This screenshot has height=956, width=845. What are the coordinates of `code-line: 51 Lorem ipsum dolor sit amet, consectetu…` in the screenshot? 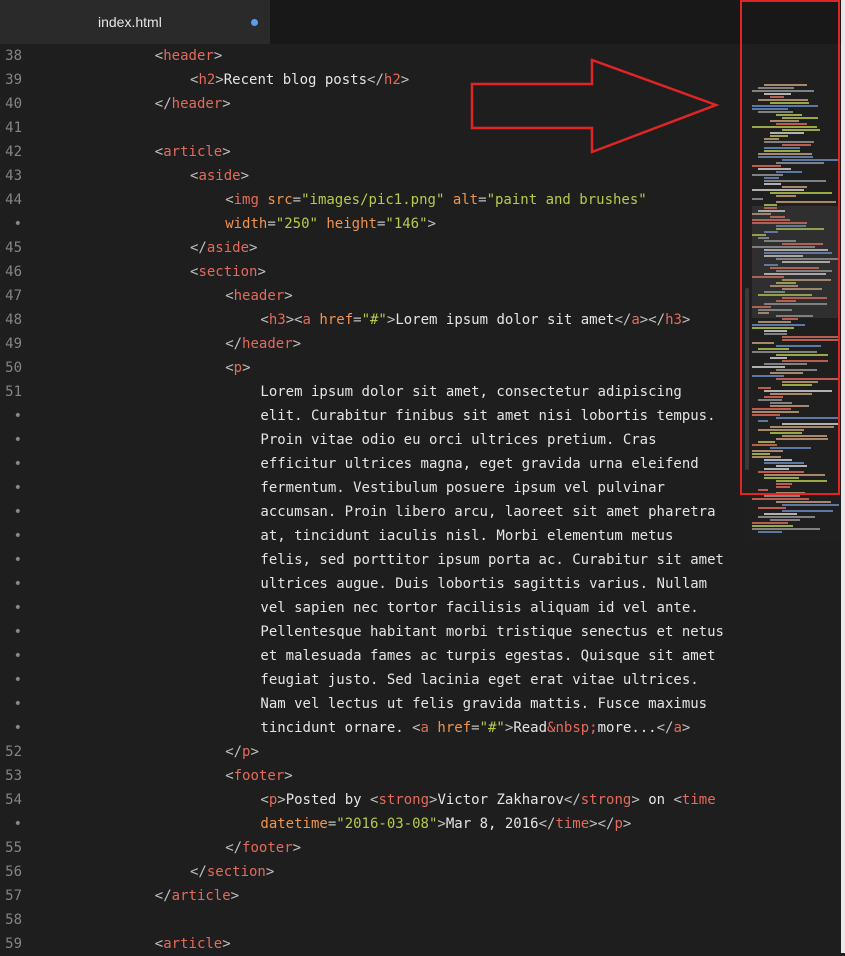 It's located at (372, 392).